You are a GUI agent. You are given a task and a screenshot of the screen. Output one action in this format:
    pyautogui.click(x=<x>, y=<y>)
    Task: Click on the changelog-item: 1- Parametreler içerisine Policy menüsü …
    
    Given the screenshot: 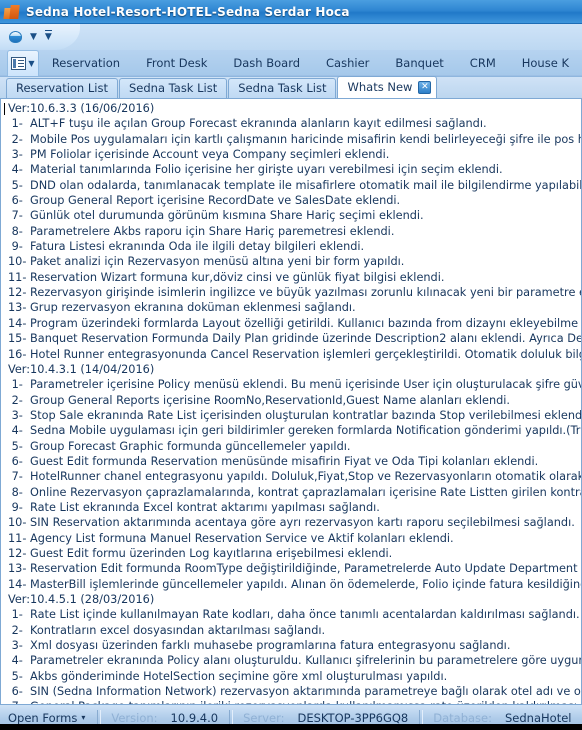 What is the action you would take?
    pyautogui.click(x=296, y=385)
    